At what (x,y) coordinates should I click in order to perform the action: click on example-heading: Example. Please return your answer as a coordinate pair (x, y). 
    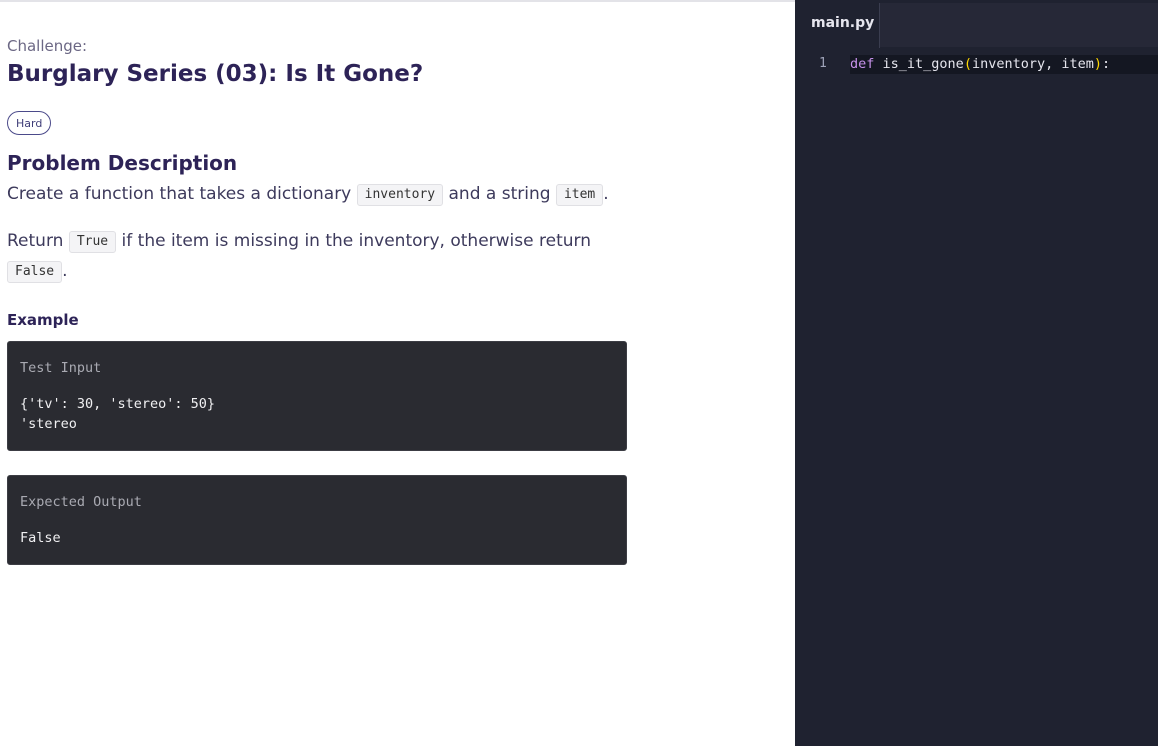
    Looking at the image, I should click on (43, 320).